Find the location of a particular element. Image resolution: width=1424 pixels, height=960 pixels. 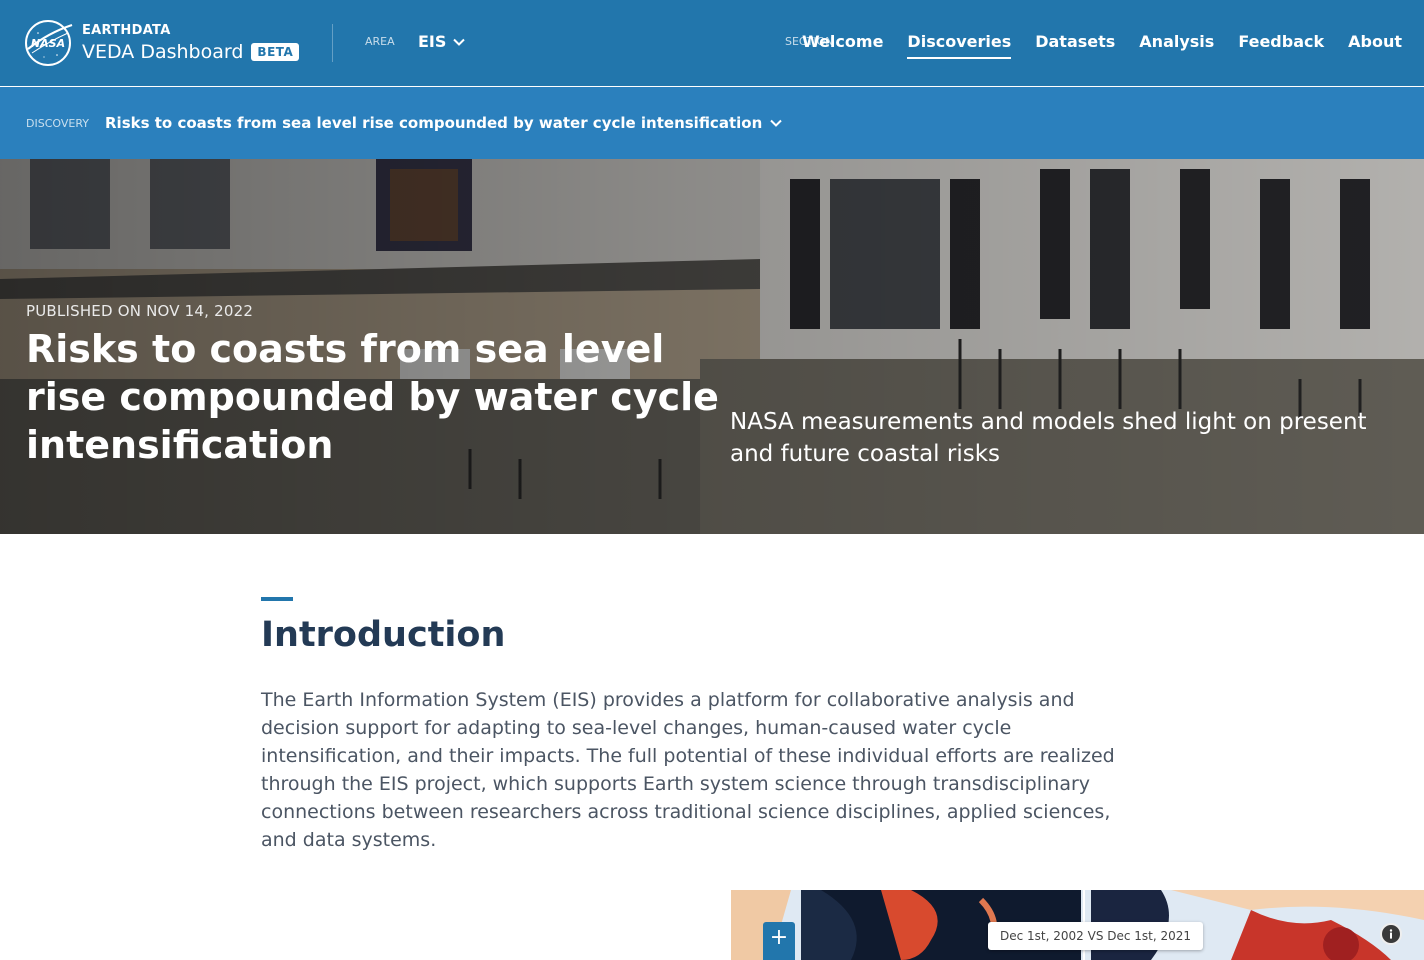

area-label: AREA is located at coordinates (380, 41).